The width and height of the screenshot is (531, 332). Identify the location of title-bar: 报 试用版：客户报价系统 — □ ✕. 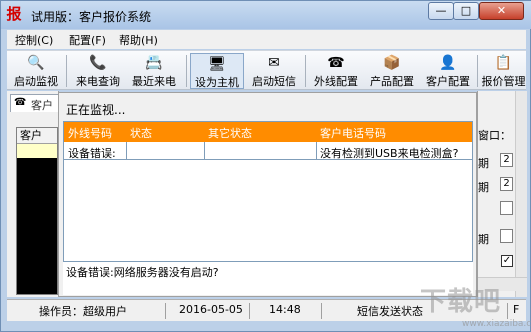
(266, 15).